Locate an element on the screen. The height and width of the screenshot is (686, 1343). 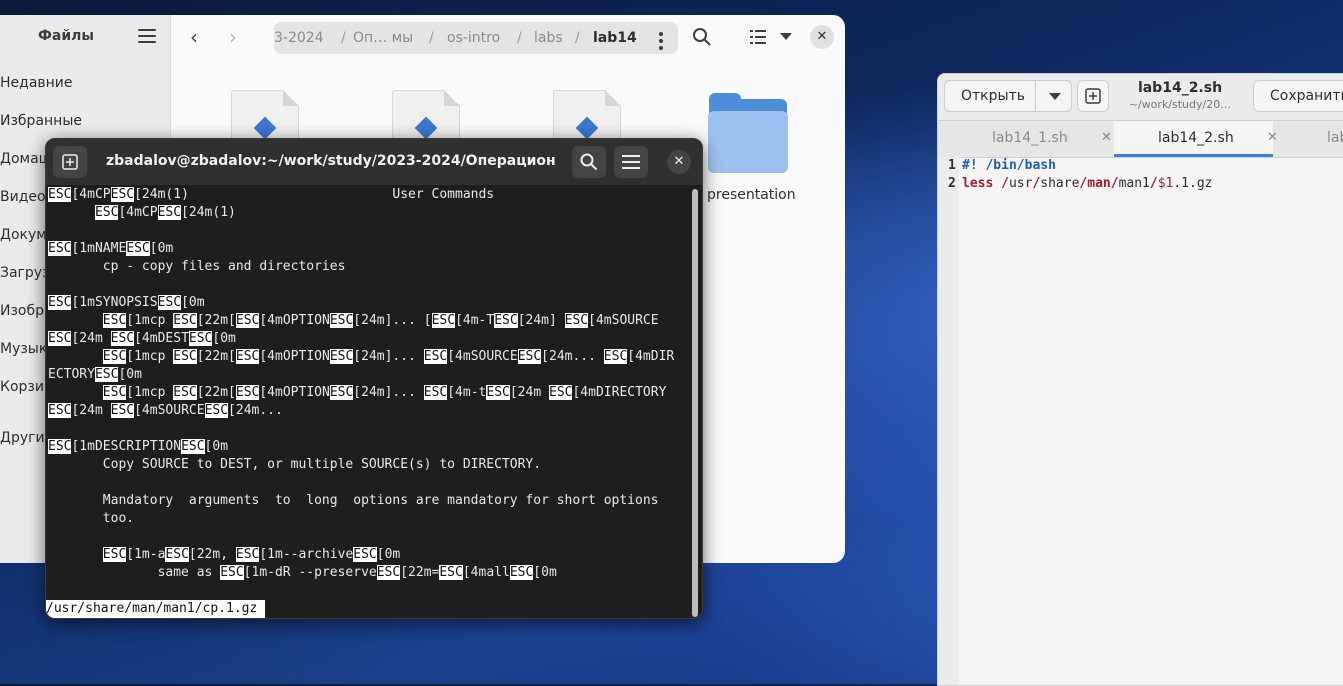
sidebar-item: Домаш is located at coordinates (25, 159).